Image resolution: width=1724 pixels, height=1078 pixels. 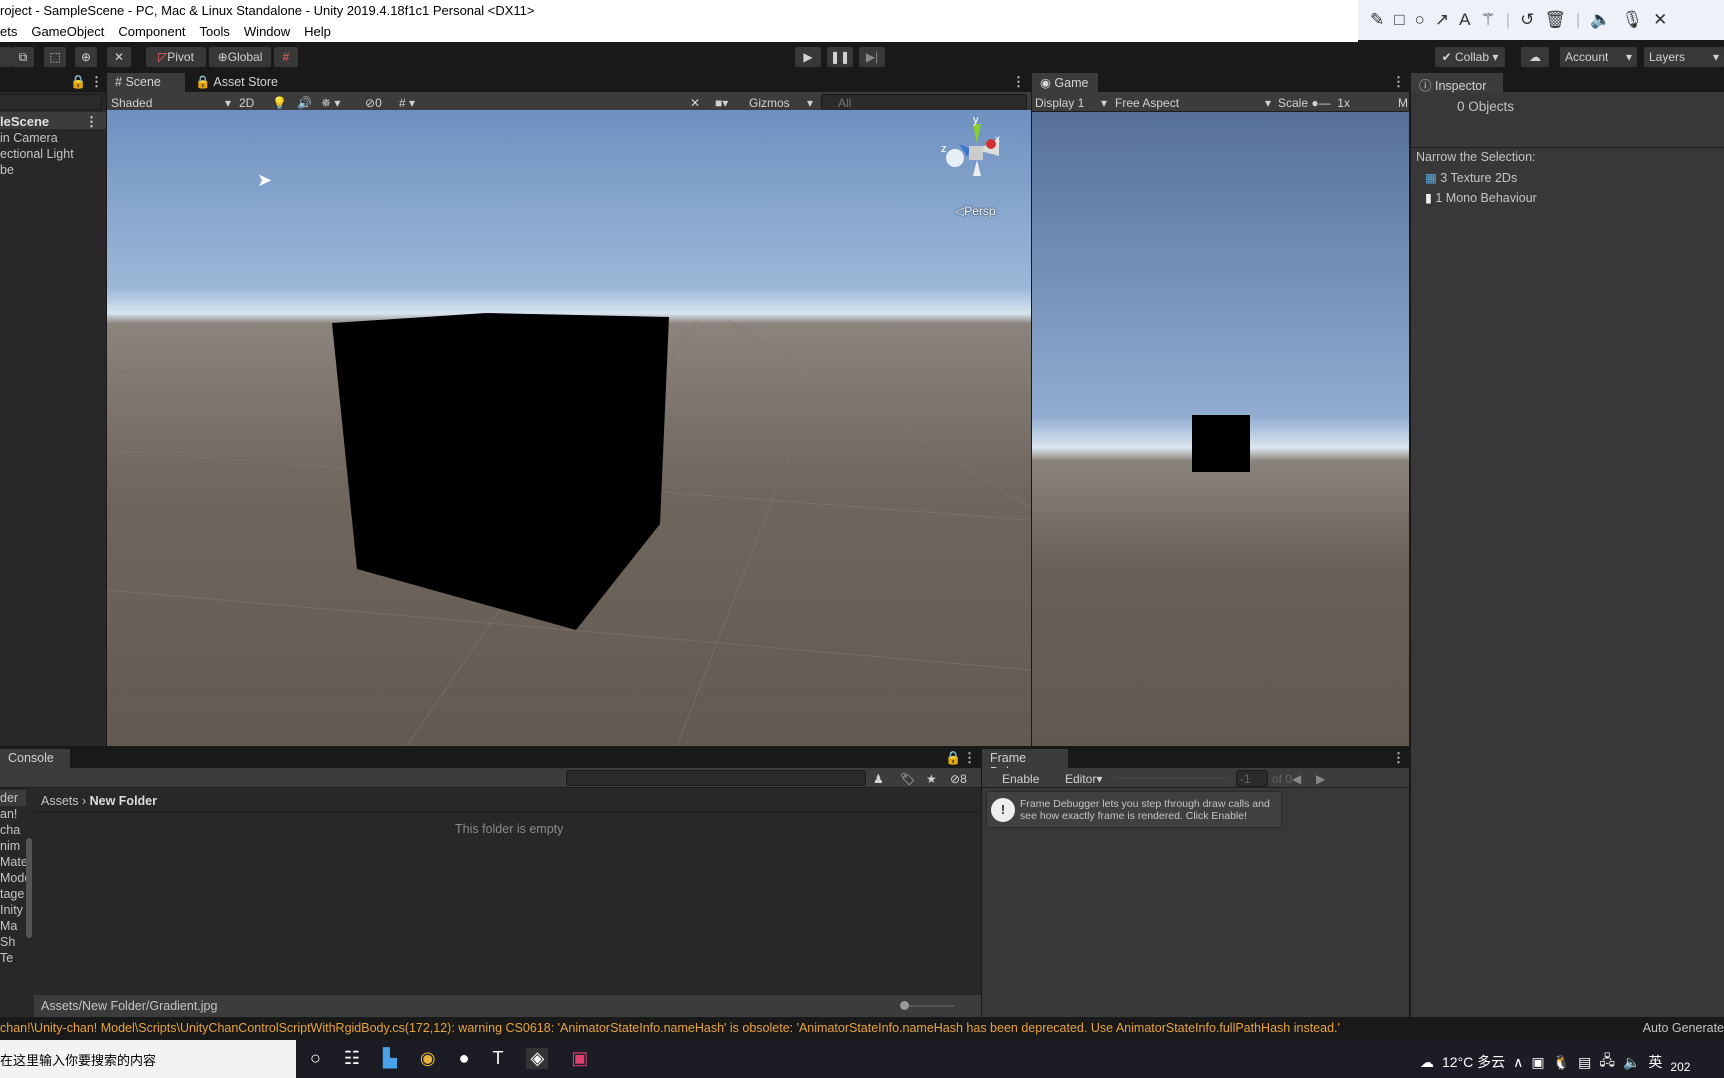 I want to click on collab-button: ✔ Collab ▾, so click(x=1470, y=57).